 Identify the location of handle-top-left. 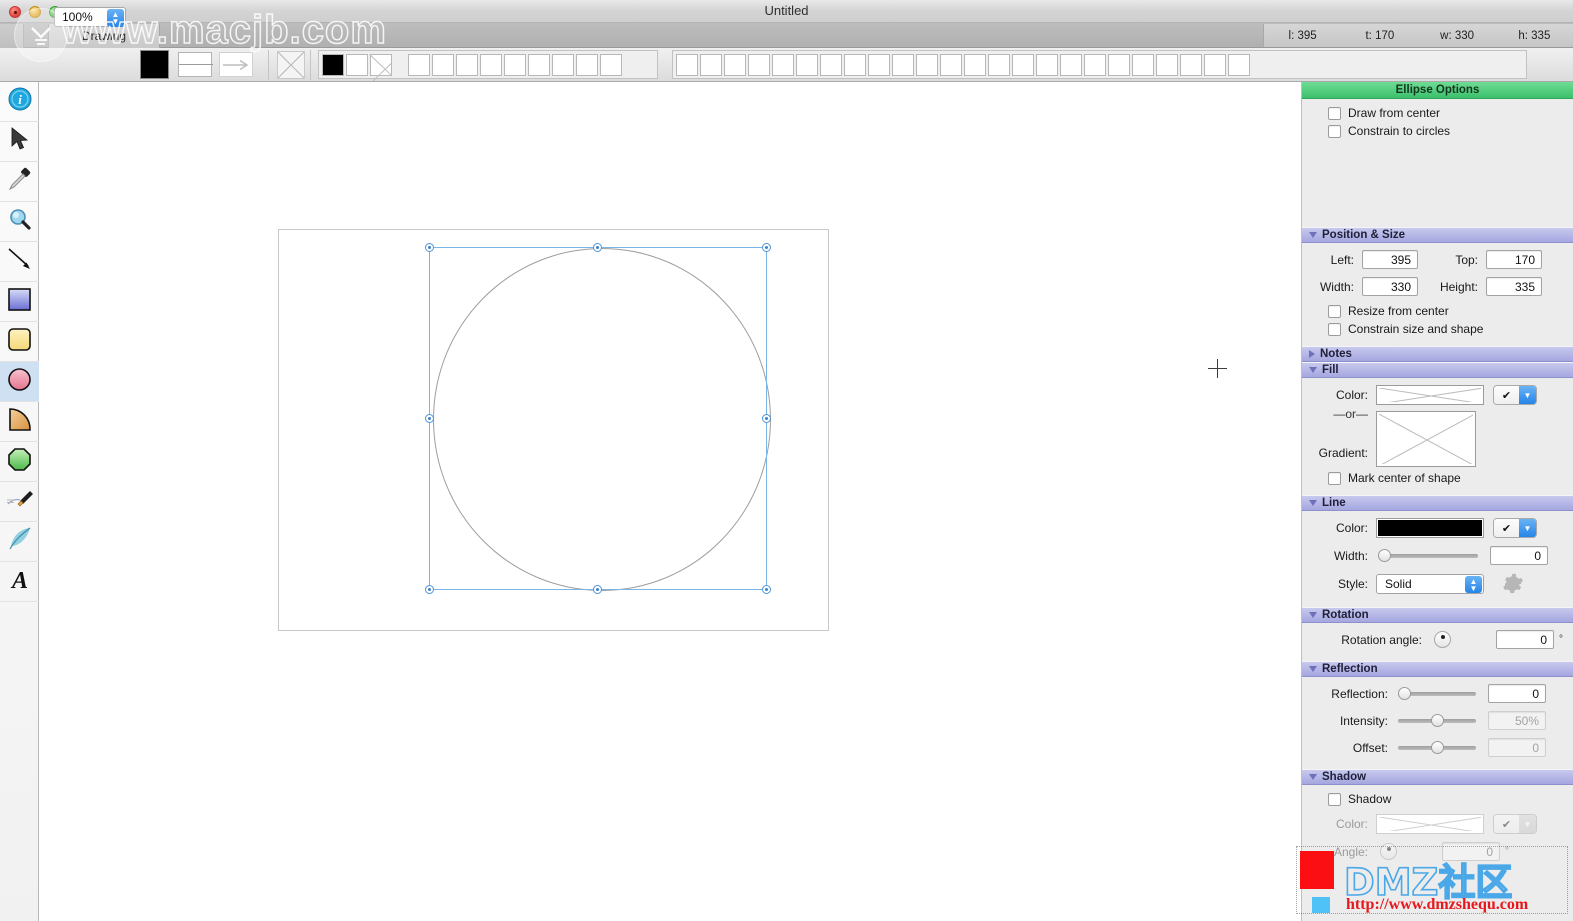
(429, 247).